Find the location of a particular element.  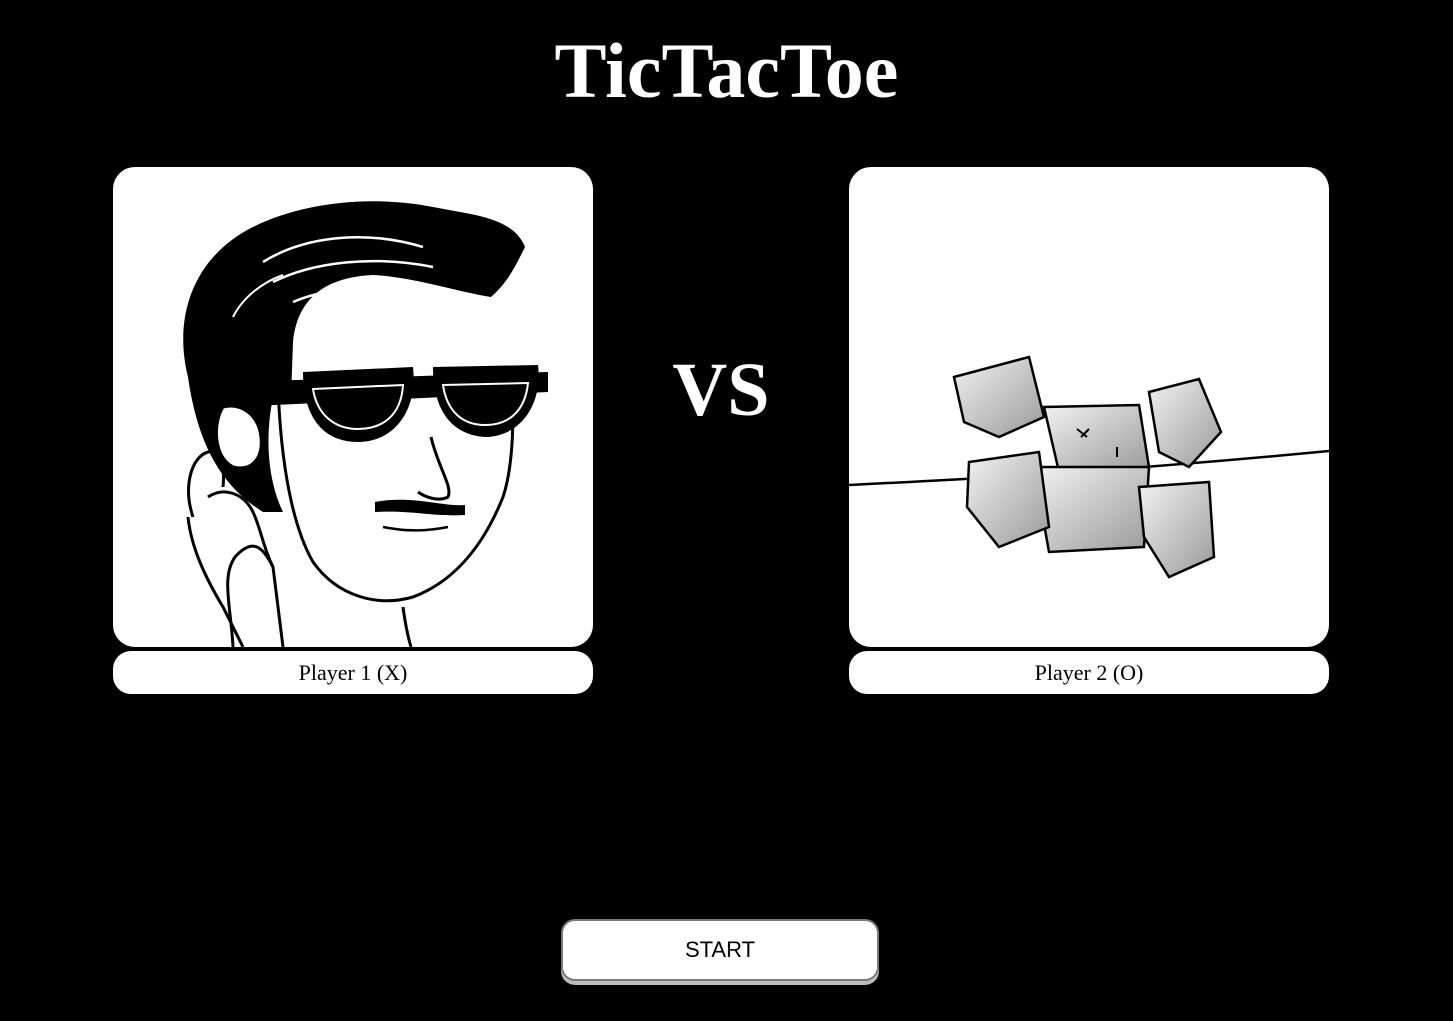

sunglasses-man-drawing is located at coordinates (365, 424).